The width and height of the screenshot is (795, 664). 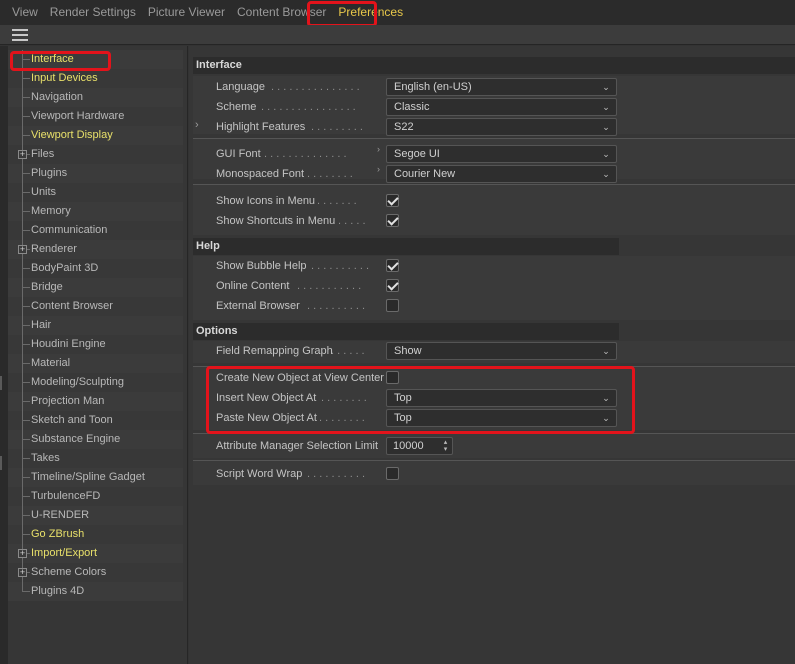 I want to click on field-remapping-label: Field Remapping Graph, so click(x=274, y=351).